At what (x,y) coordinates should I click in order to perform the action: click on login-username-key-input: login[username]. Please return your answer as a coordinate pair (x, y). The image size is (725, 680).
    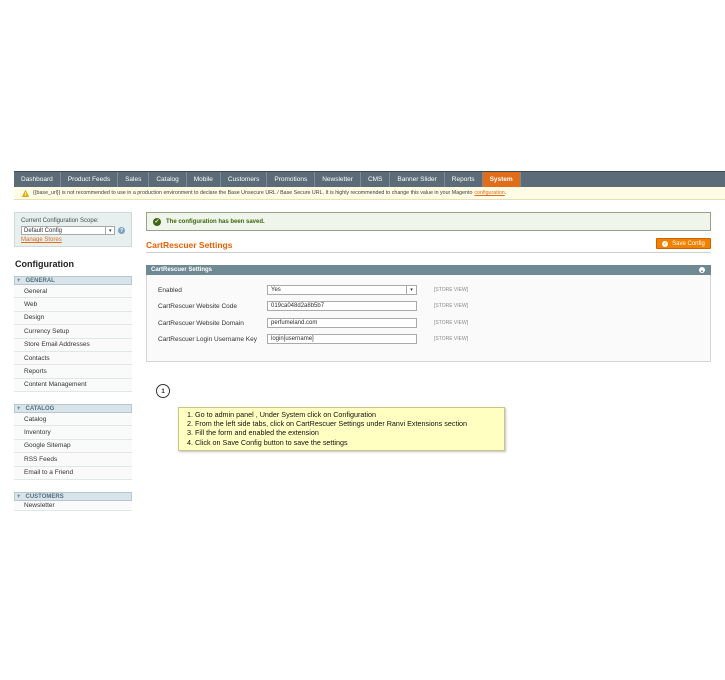
    Looking at the image, I should click on (342, 339).